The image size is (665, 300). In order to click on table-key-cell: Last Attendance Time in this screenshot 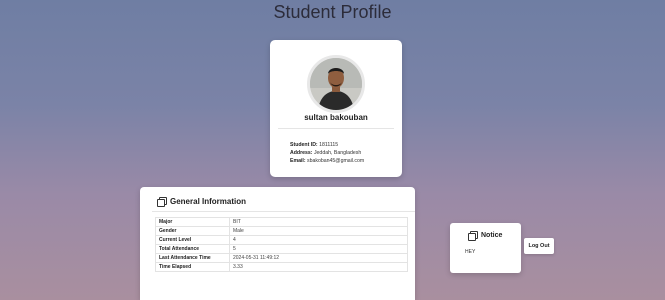, I will do `click(192, 258)`.